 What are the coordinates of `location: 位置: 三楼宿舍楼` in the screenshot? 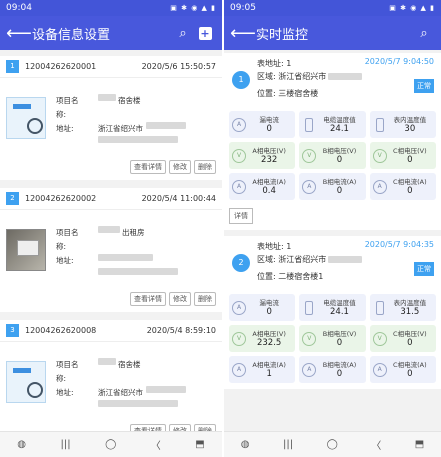 It's located at (288, 93).